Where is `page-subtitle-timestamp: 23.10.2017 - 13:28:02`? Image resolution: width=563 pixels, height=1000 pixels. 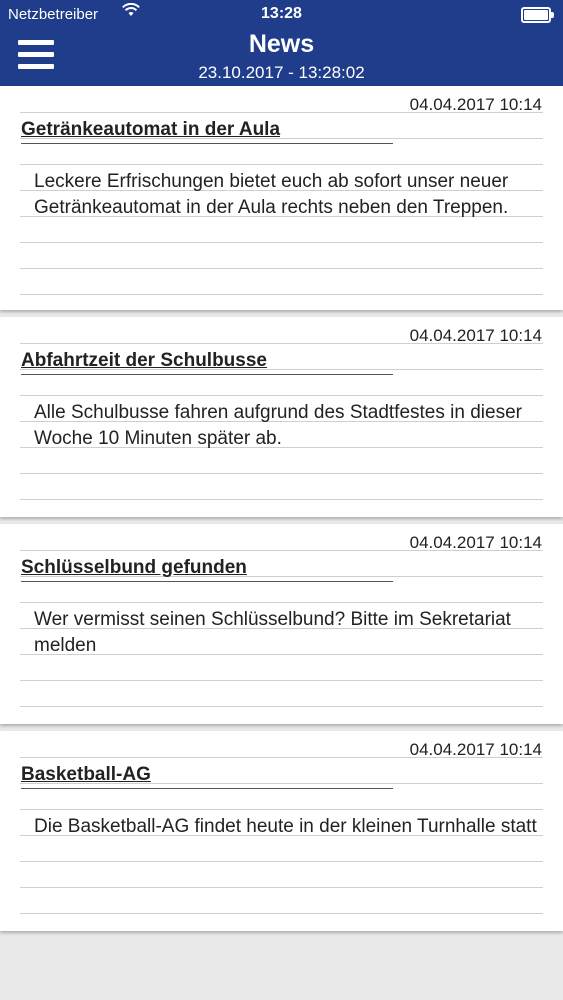
page-subtitle-timestamp: 23.10.2017 - 13:28:02 is located at coordinates (281, 72).